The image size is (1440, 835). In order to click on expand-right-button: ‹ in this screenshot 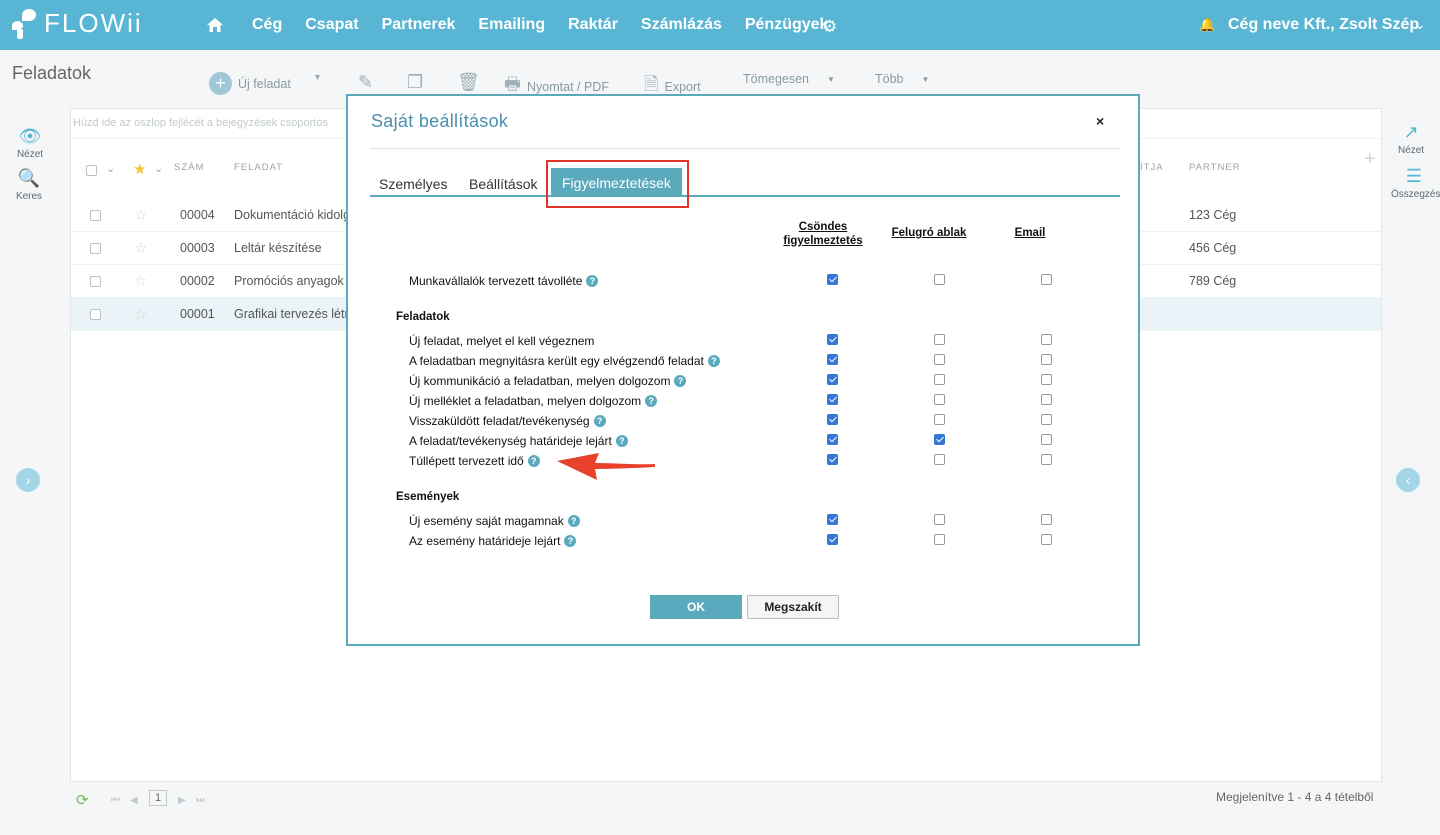, I will do `click(1408, 480)`.